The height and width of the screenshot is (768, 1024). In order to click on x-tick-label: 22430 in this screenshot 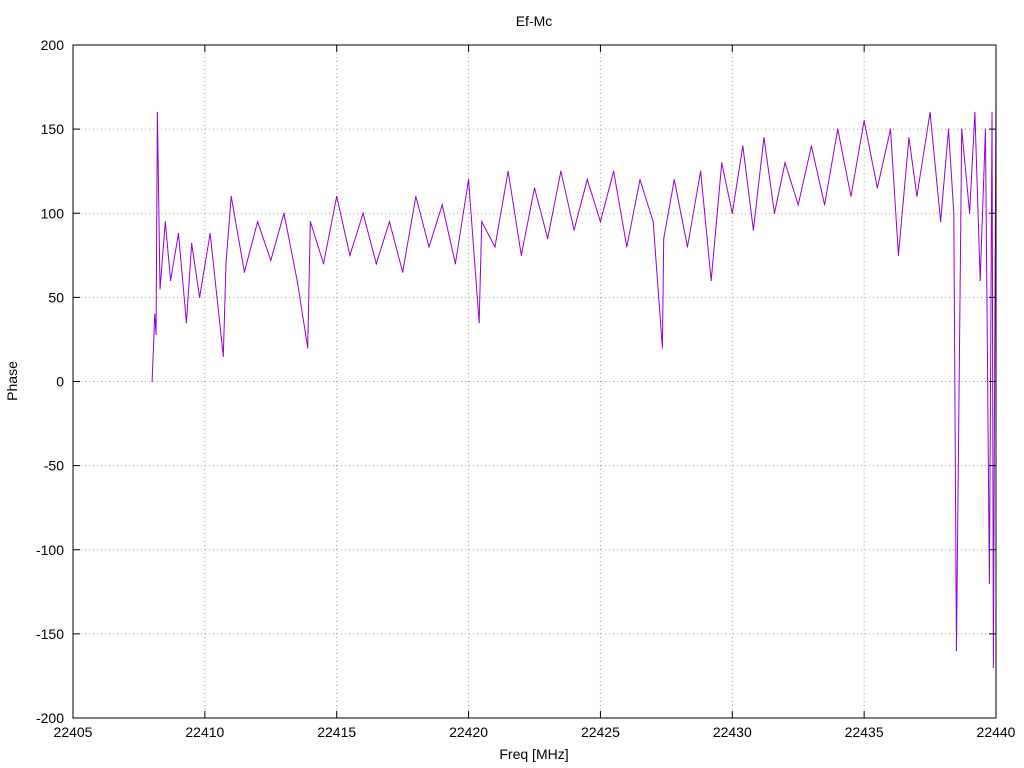, I will do `click(732, 732)`.